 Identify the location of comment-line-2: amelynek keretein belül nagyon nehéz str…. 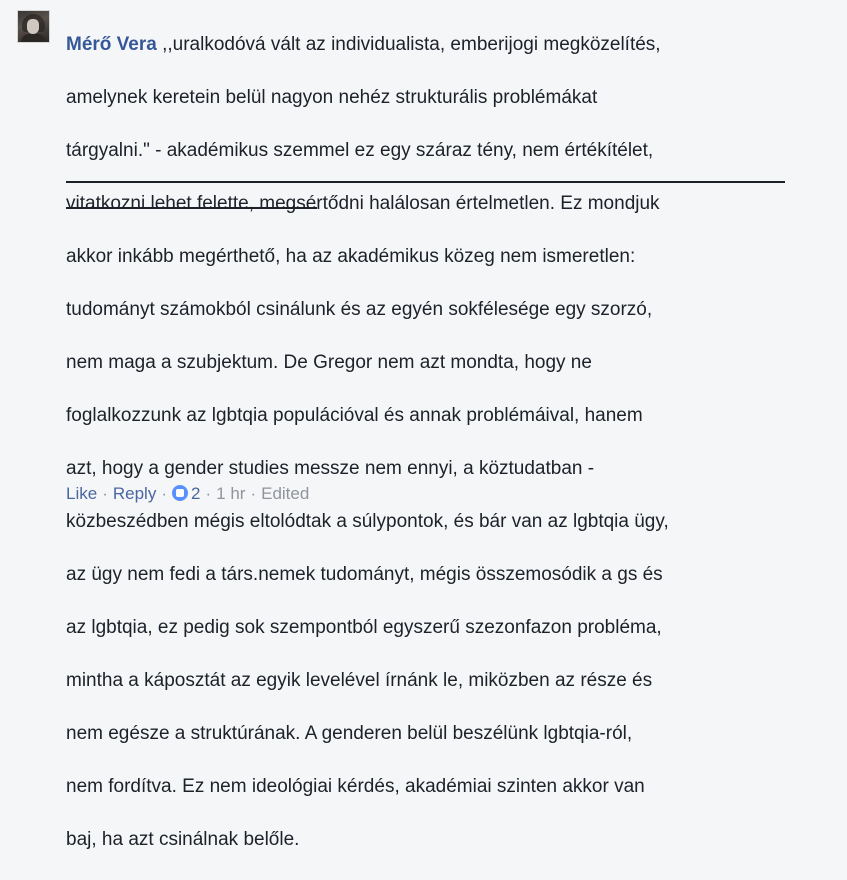
(332, 97).